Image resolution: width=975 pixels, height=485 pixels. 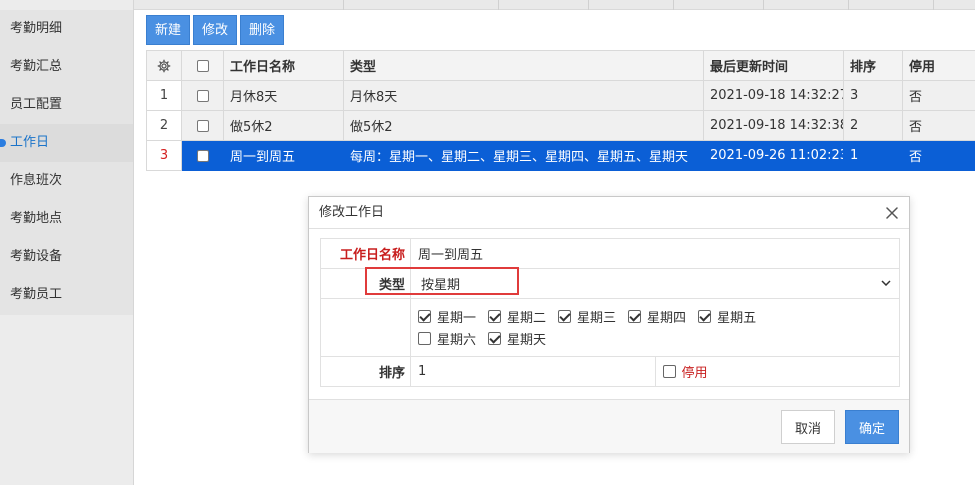 What do you see at coordinates (36, 218) in the screenshot?
I see `sidebar-item-label: 考勤地点` at bounding box center [36, 218].